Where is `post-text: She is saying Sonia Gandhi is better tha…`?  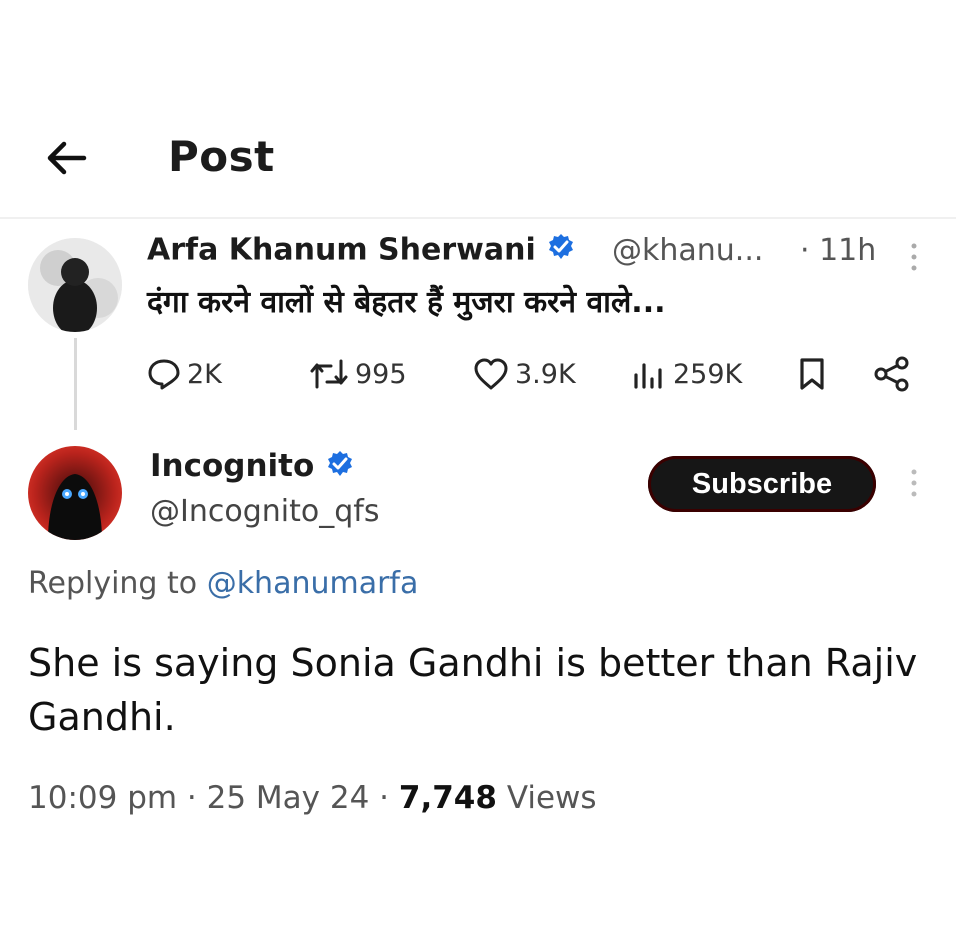
post-text: She is saying Sonia Gandhi is better tha… is located at coordinates (473, 690).